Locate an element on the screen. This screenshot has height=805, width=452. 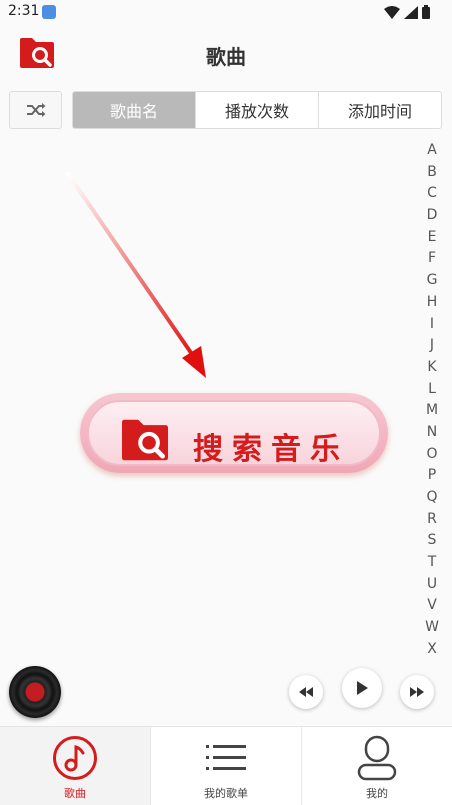
alpha-letter-o: O is located at coordinates (431, 455).